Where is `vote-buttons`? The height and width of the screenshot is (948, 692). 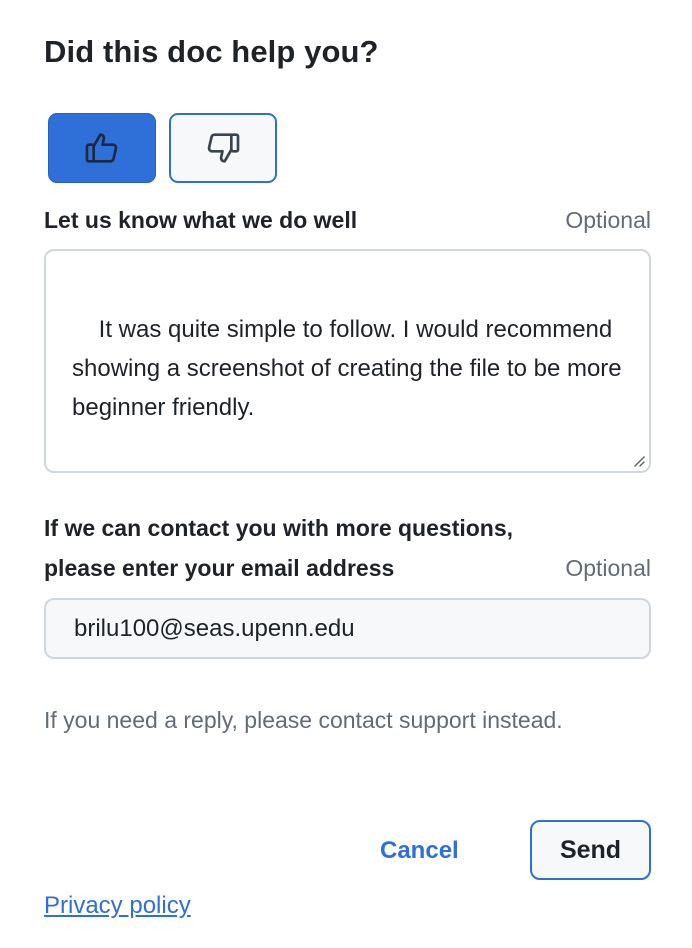 vote-buttons is located at coordinates (162, 148).